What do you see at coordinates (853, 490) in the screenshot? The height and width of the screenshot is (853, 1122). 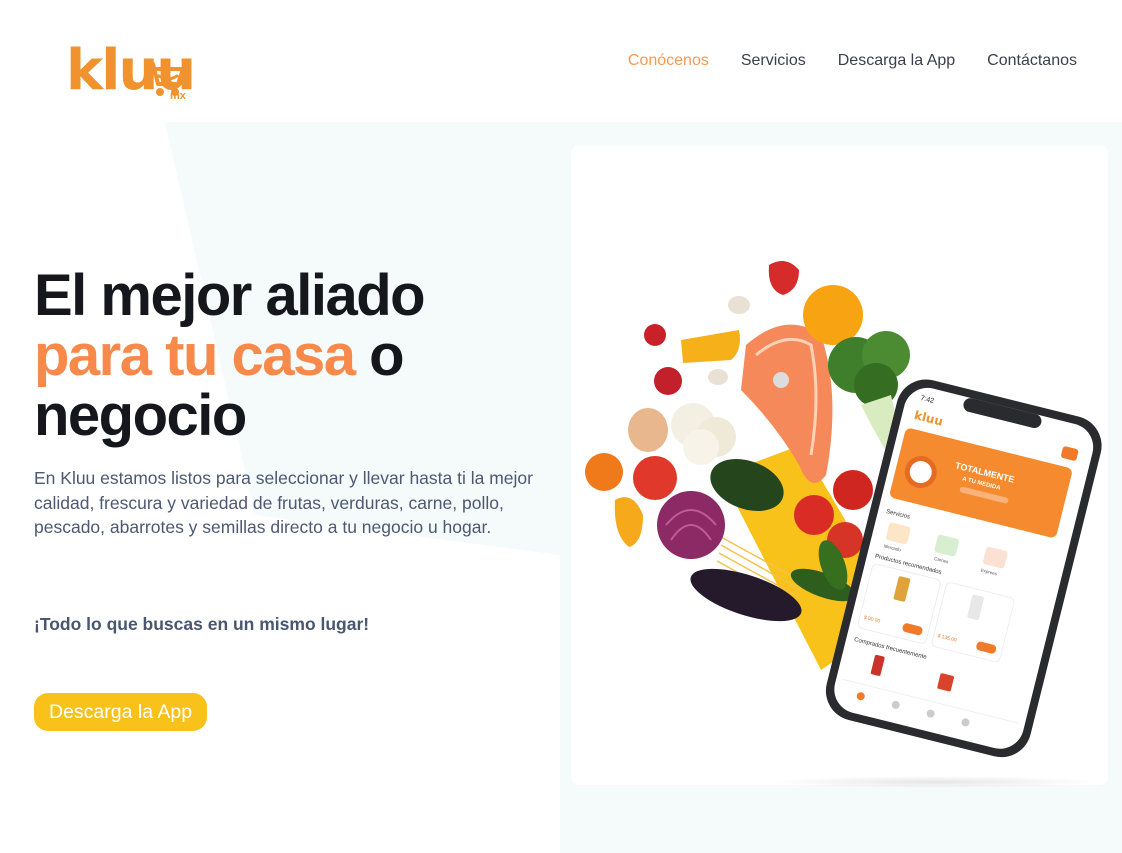 I see `tomato-right2-image` at bounding box center [853, 490].